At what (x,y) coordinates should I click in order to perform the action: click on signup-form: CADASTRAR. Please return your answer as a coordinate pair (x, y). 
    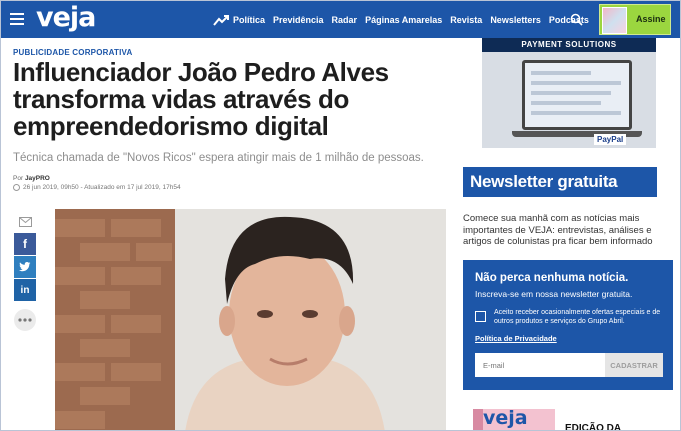
    Looking at the image, I should click on (569, 365).